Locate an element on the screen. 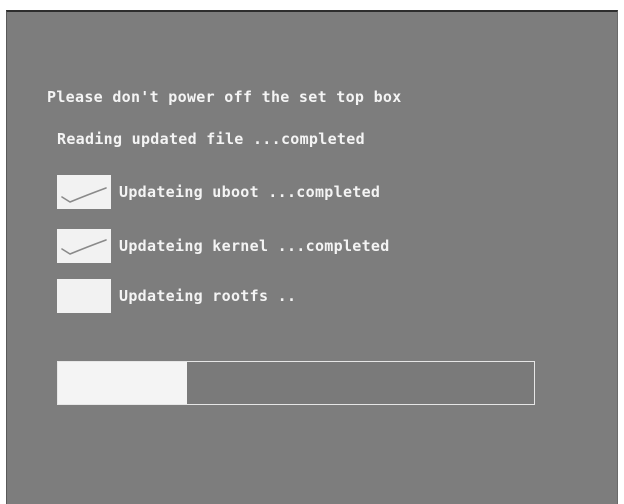 The image size is (624, 504). step-uboot: Updateing uboot ...completed is located at coordinates (218, 192).